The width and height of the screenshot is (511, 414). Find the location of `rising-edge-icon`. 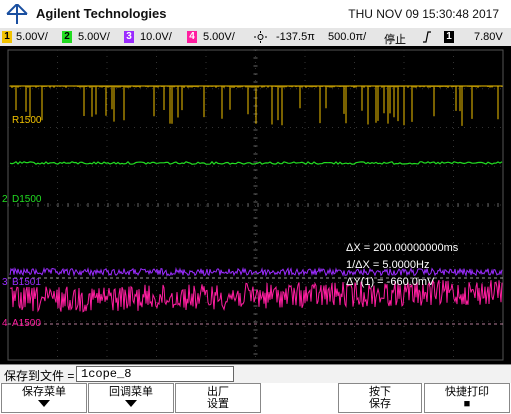

rising-edge-icon is located at coordinates (427, 37).